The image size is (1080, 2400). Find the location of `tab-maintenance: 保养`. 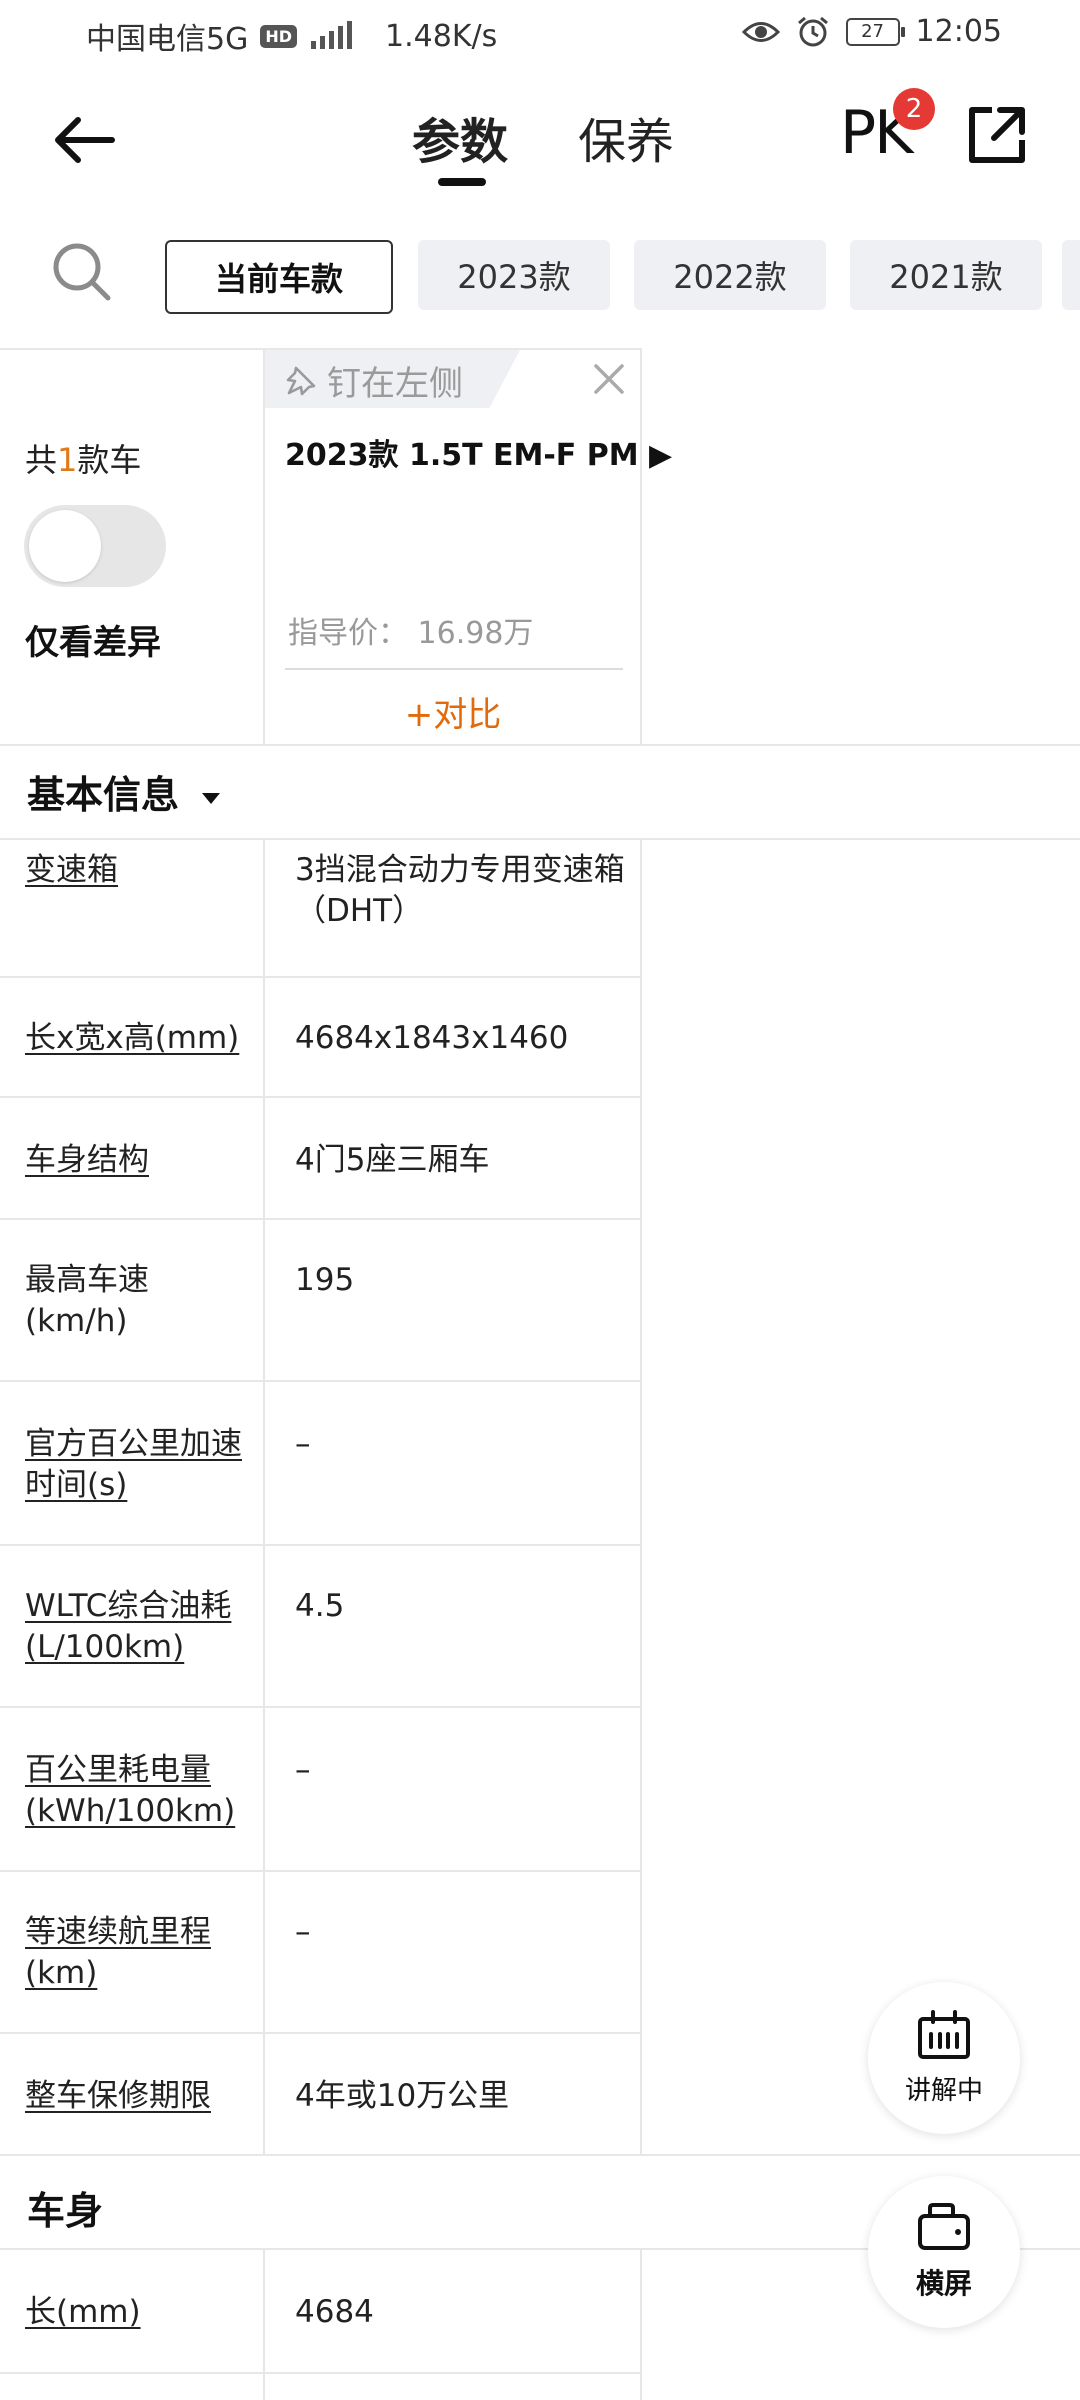

tab-maintenance: 保养 is located at coordinates (626, 137).